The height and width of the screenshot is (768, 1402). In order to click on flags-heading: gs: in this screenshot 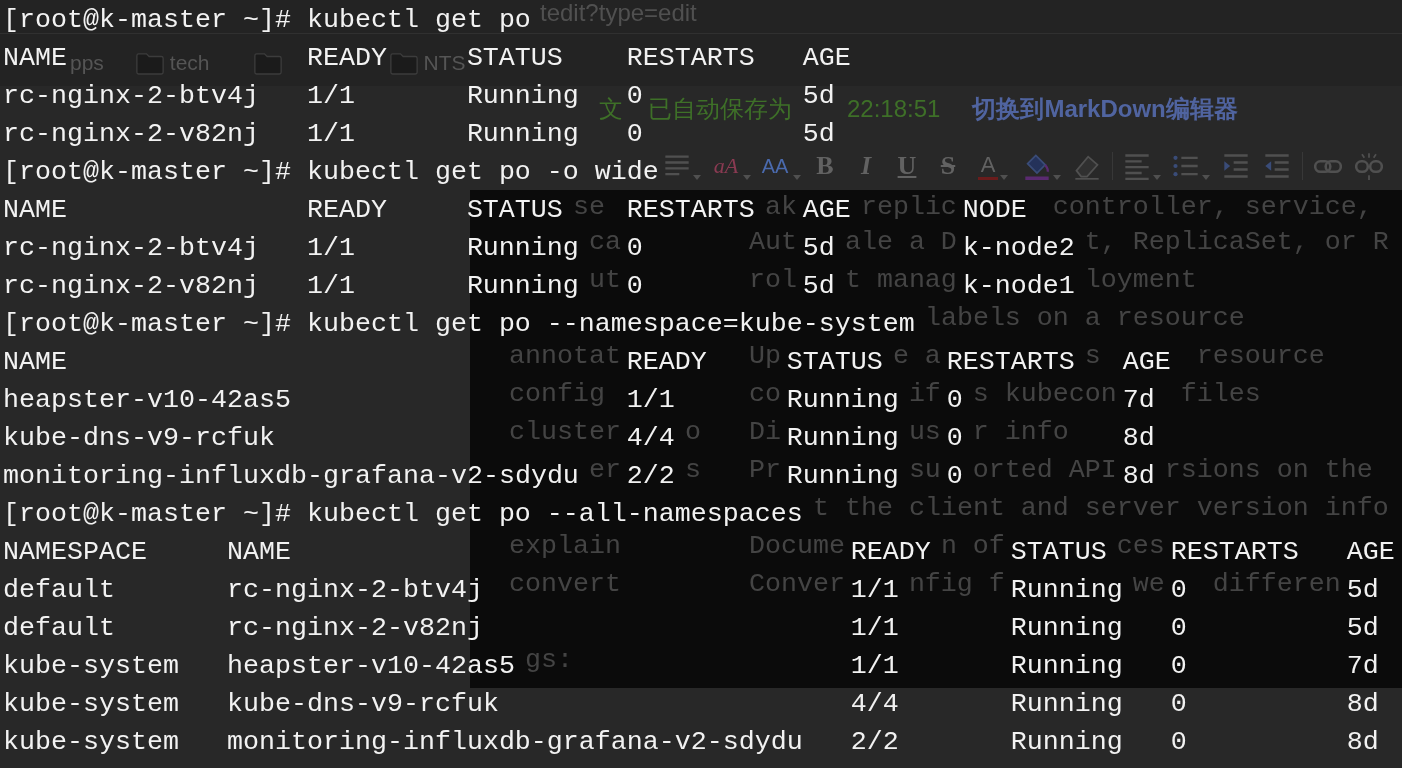, I will do `click(549, 660)`.